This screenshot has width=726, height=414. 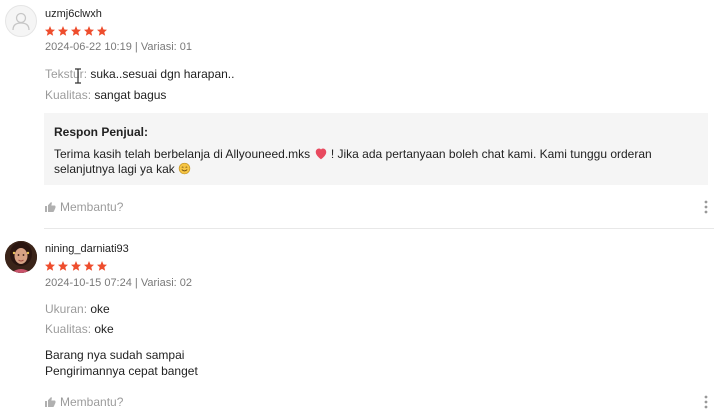 I want to click on attribute-value: sangat bagus, so click(x=130, y=95).